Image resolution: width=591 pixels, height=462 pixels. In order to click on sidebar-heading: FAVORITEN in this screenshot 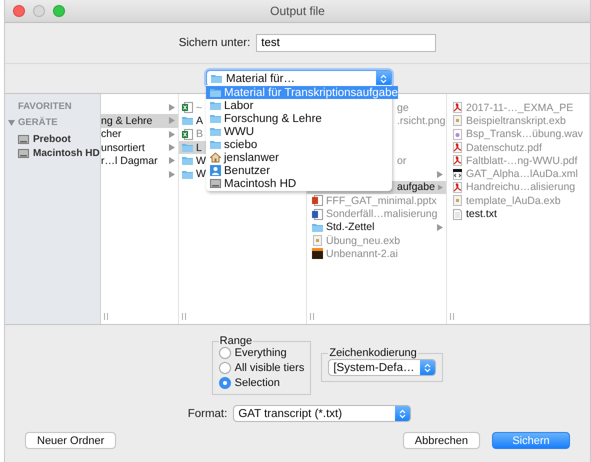, I will do `click(45, 106)`.